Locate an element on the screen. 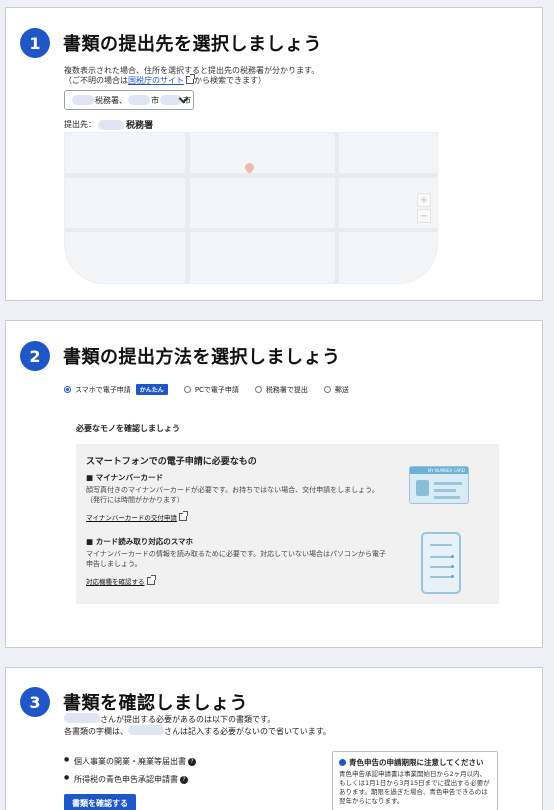 The image size is (554, 810). document-name: 個人事業の開業・廃業等届出書 is located at coordinates (130, 761).